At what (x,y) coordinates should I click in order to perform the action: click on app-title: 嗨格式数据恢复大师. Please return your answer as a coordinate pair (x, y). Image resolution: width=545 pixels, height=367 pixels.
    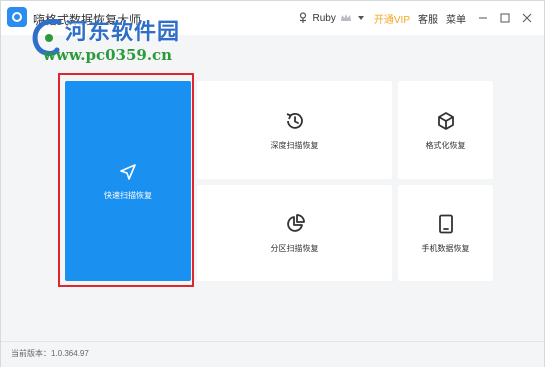
    Looking at the image, I should click on (87, 20).